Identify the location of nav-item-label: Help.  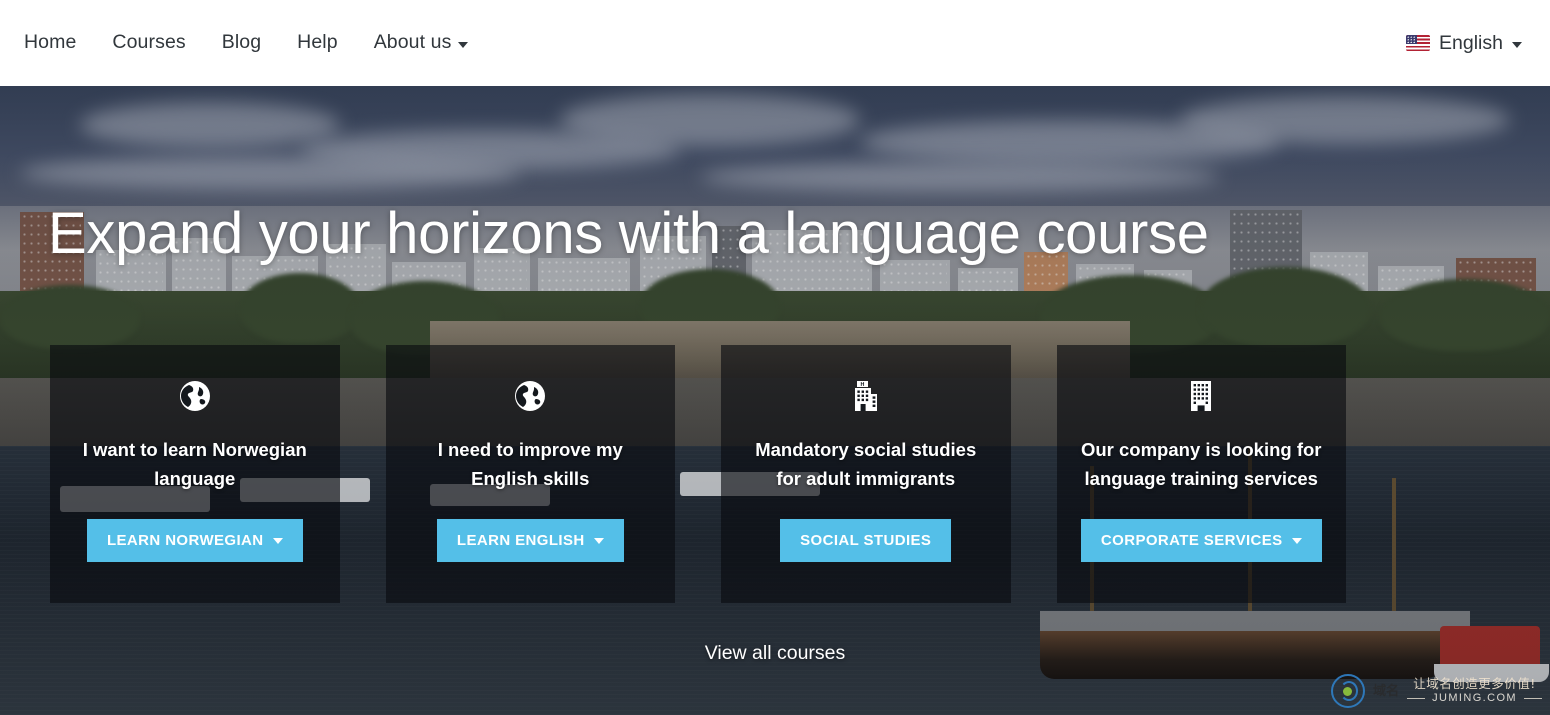
(317, 42).